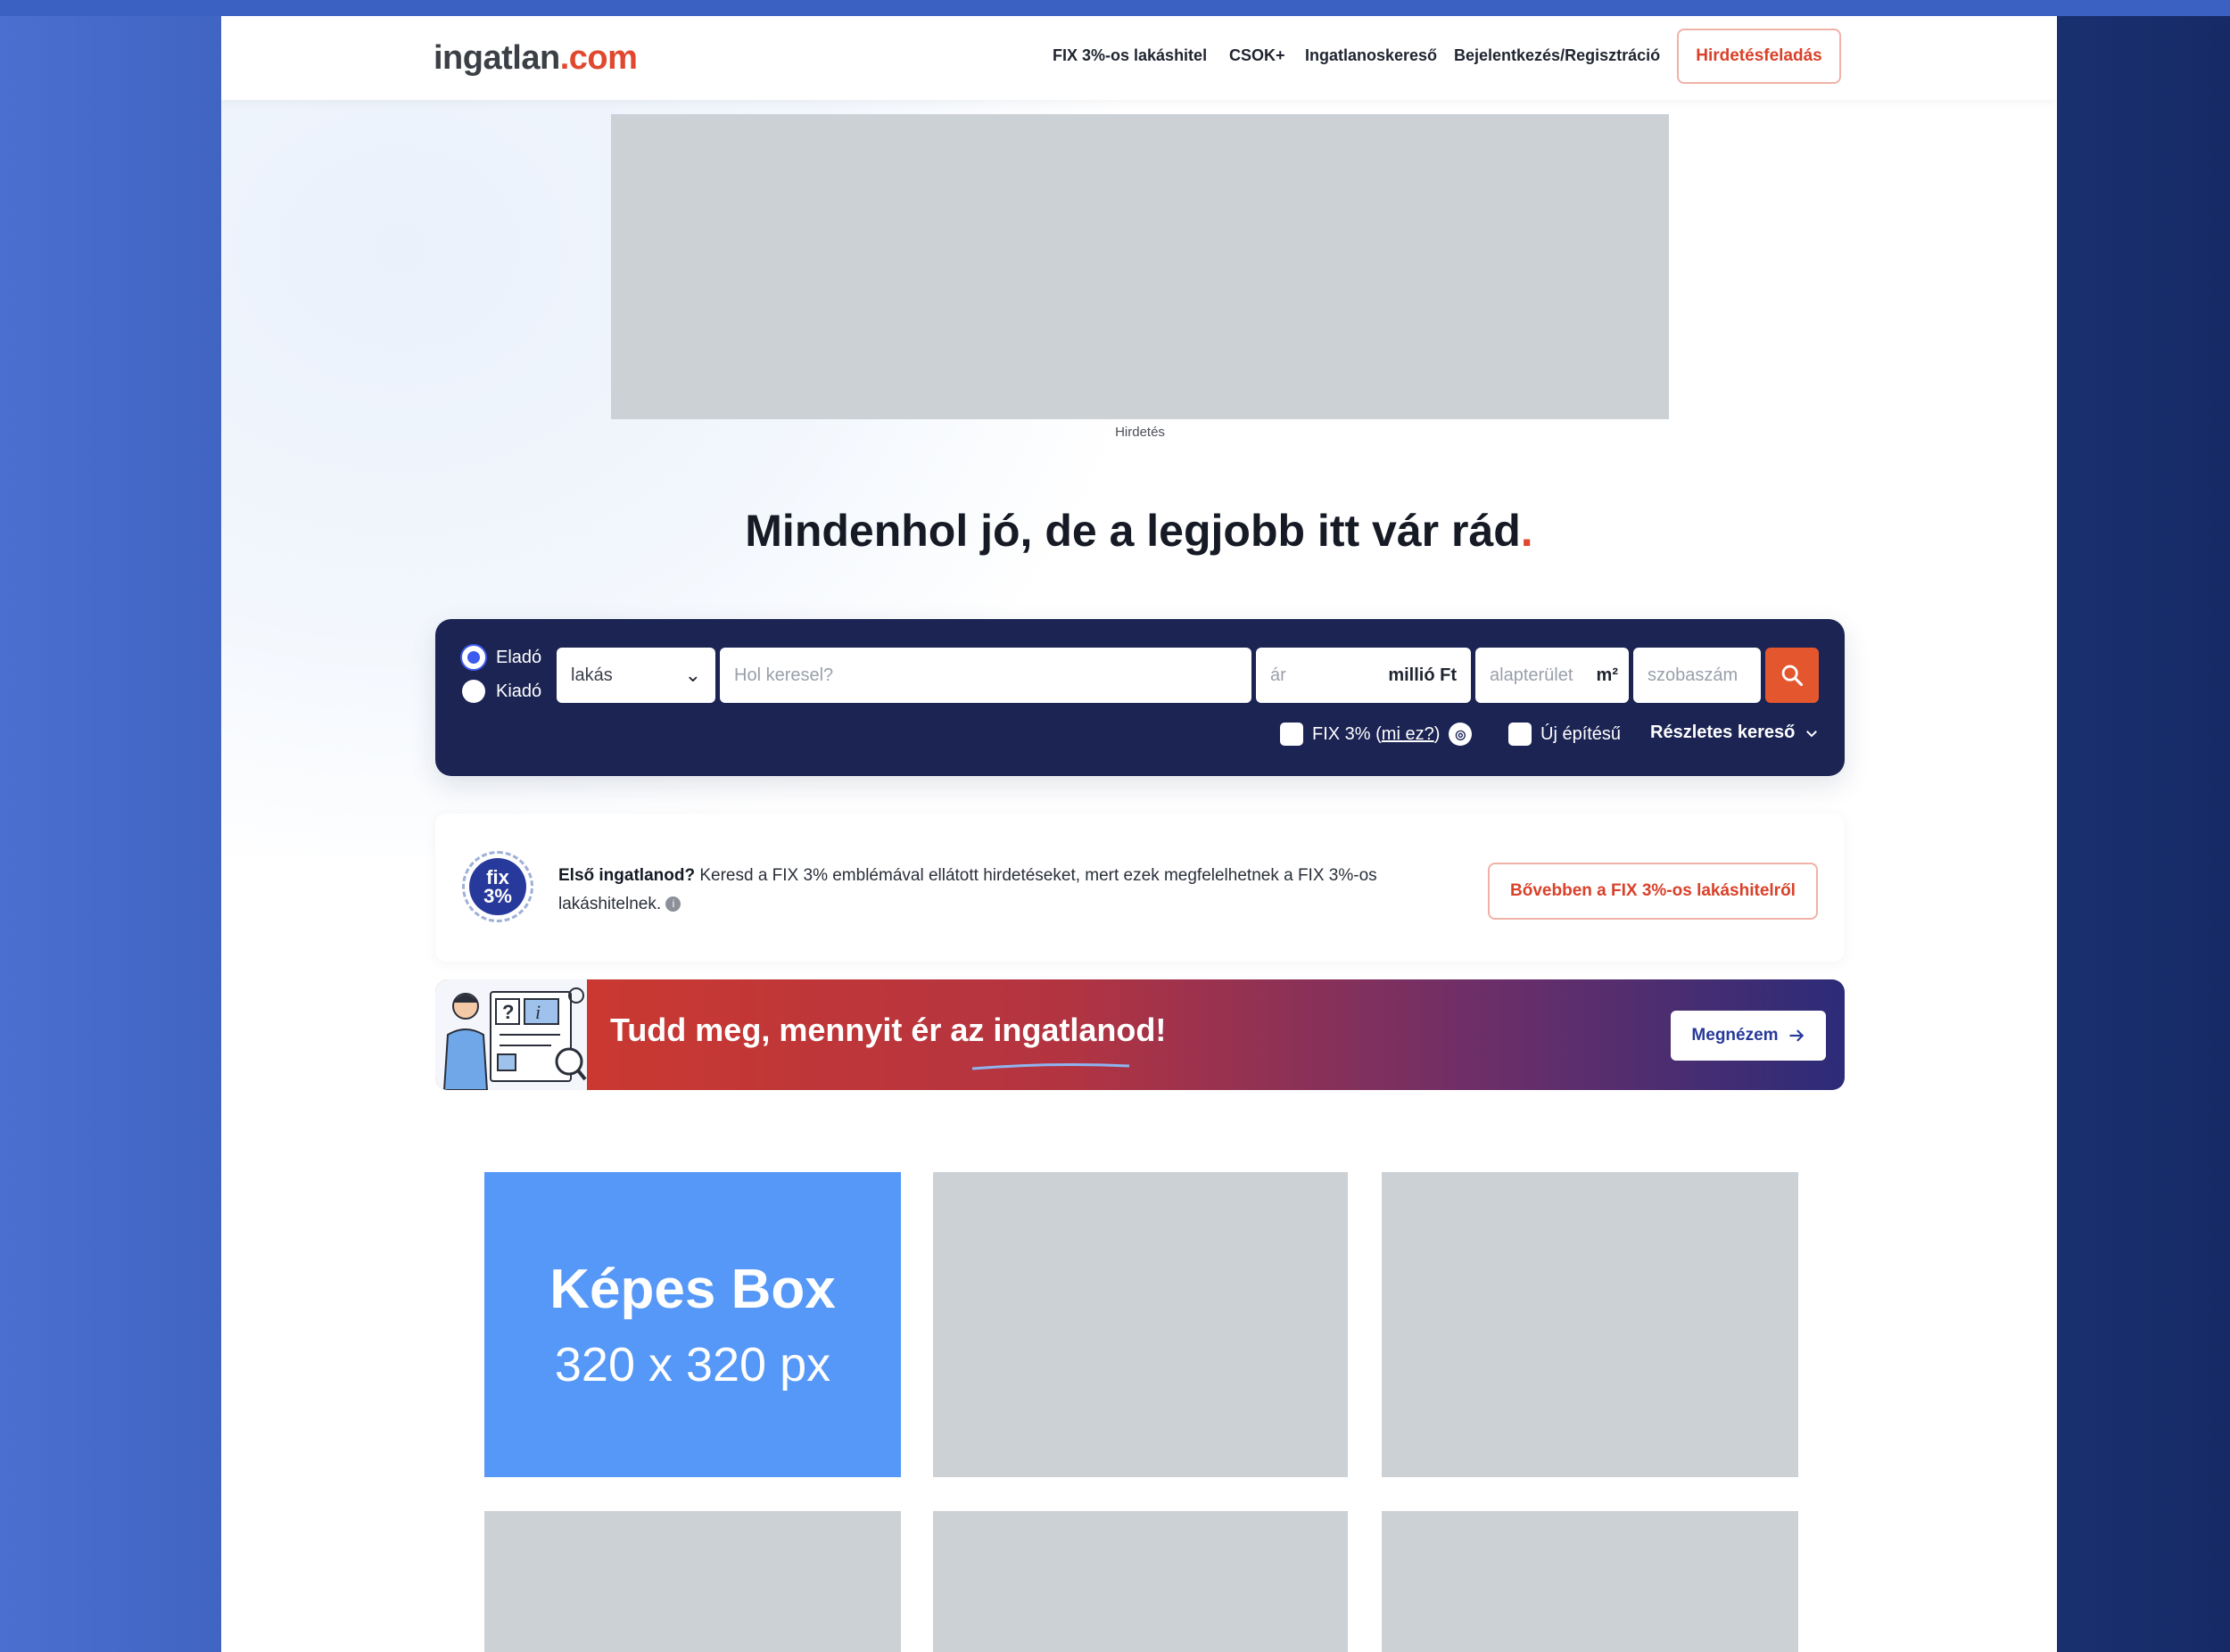  What do you see at coordinates (1581, 733) in the screenshot?
I see `new-build-label: Új építésű` at bounding box center [1581, 733].